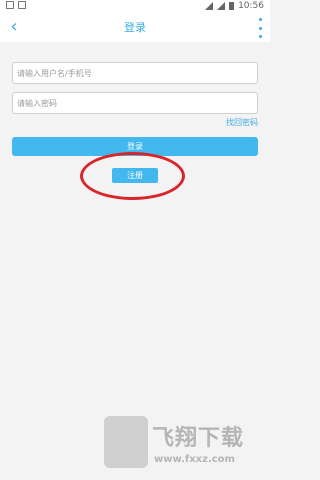 The image size is (320, 480). Describe the element at coordinates (126, 442) in the screenshot. I see `logo-icon` at that location.